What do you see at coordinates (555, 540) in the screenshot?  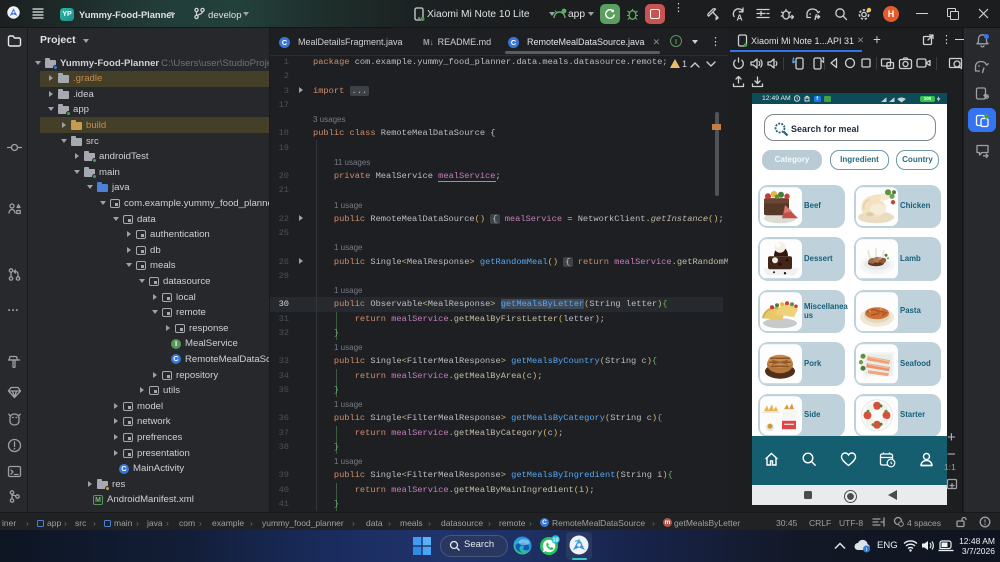 I see `svg-text: 10` at bounding box center [555, 540].